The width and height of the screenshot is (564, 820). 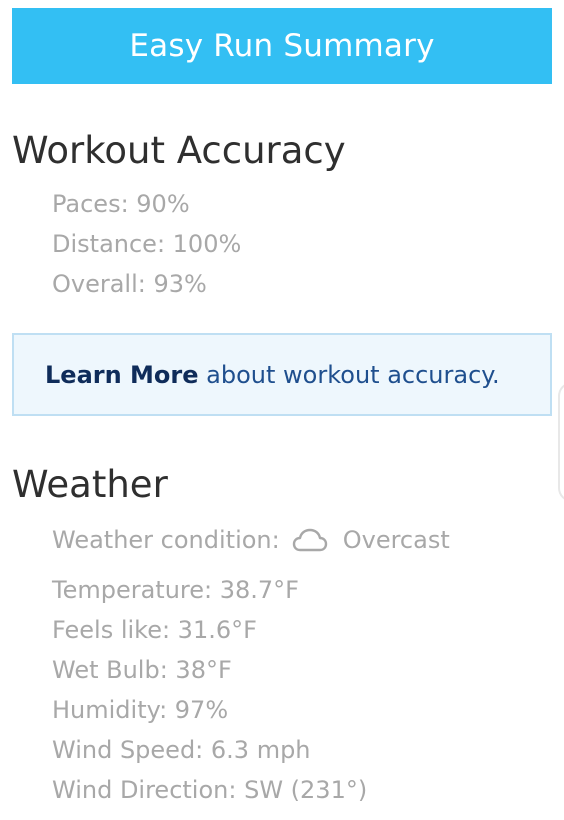 I want to click on weather-heading: Weather, so click(x=90, y=484).